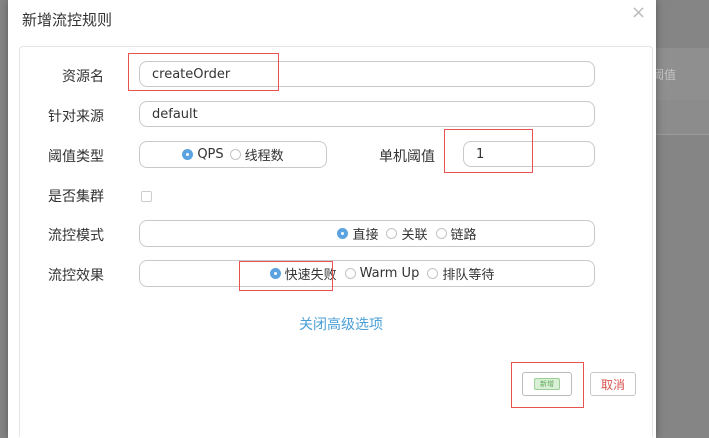  I want to click on strategy-radio-group: 直接 关联 链路, so click(367, 233).